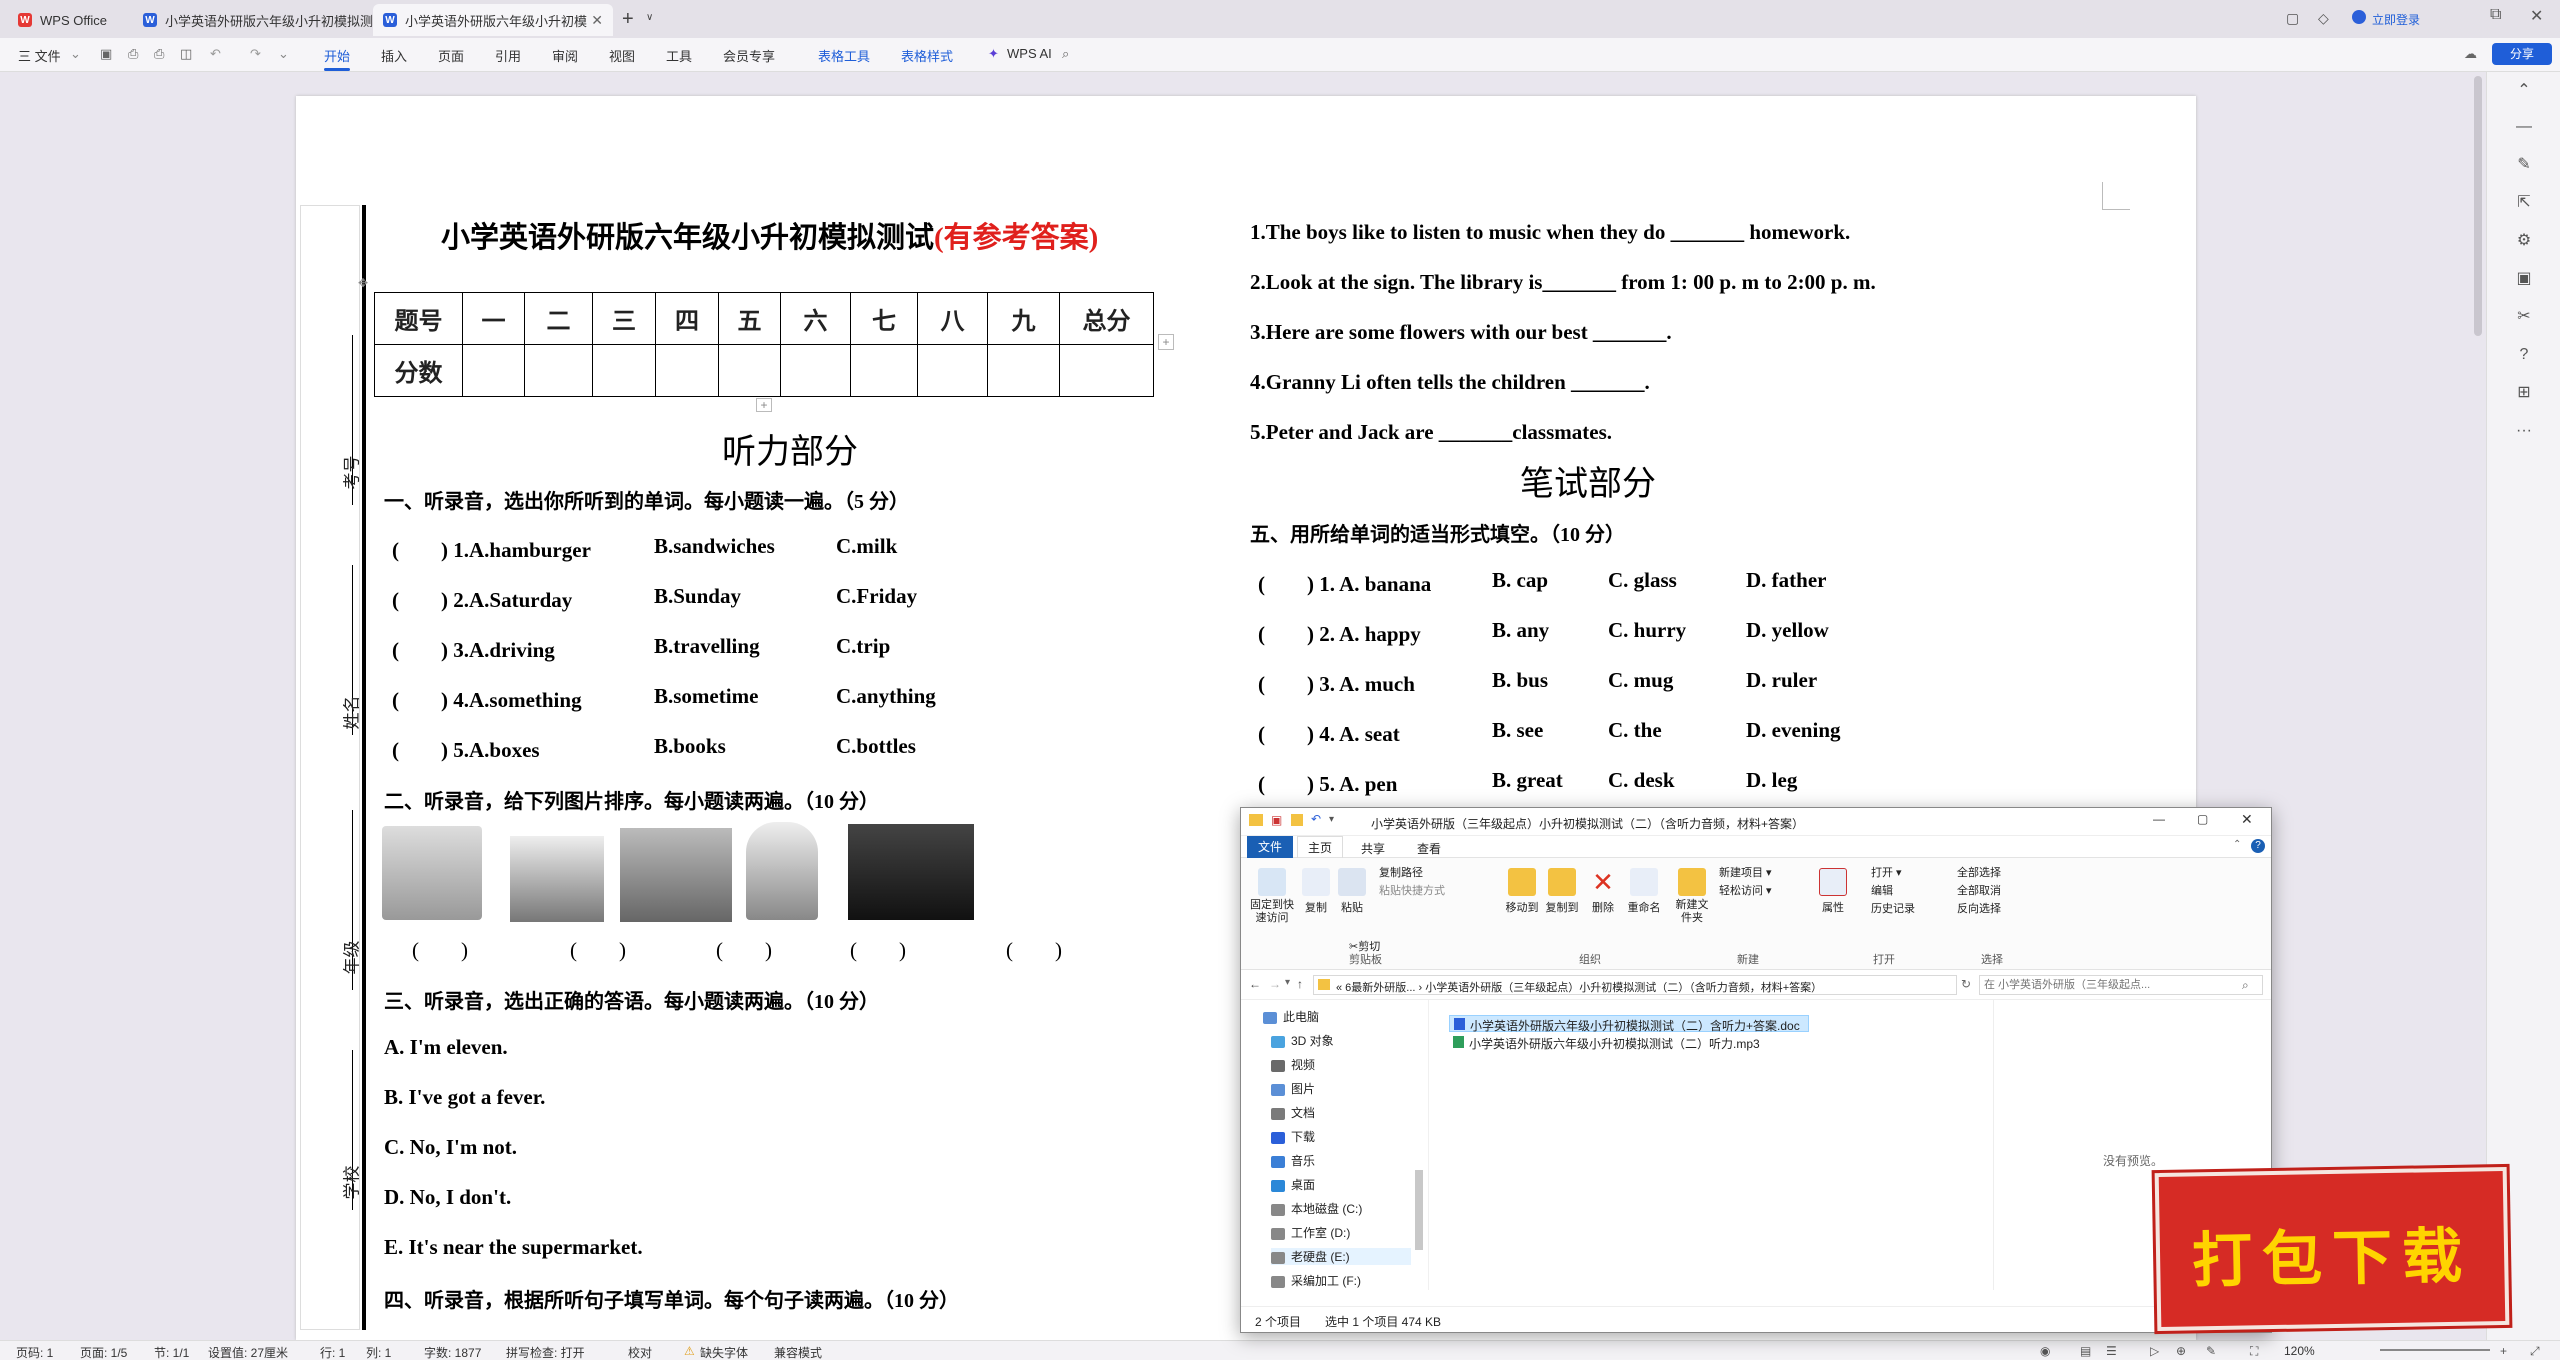 The image size is (2560, 1360). What do you see at coordinates (884, 318) in the screenshot?
I see `table-cell: 七` at bounding box center [884, 318].